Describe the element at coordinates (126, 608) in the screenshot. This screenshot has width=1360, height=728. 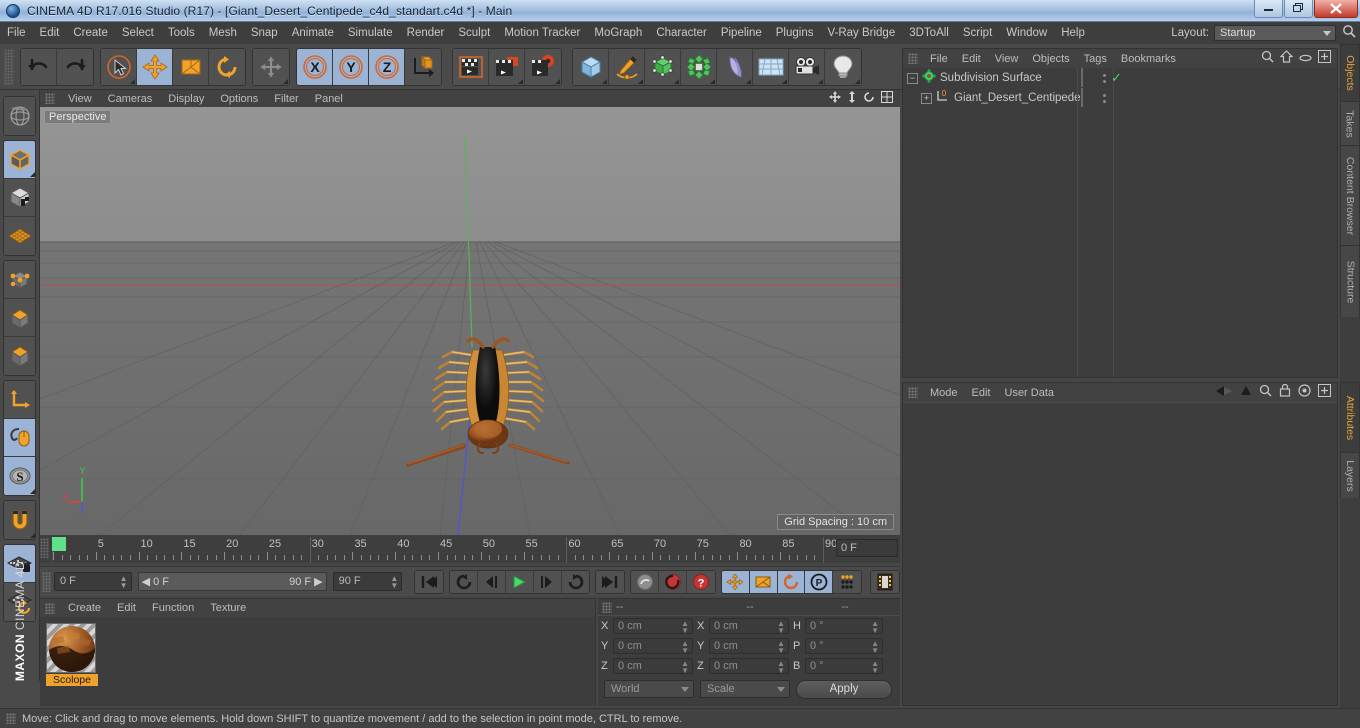
I see `material-menu-edit: Edit` at that location.